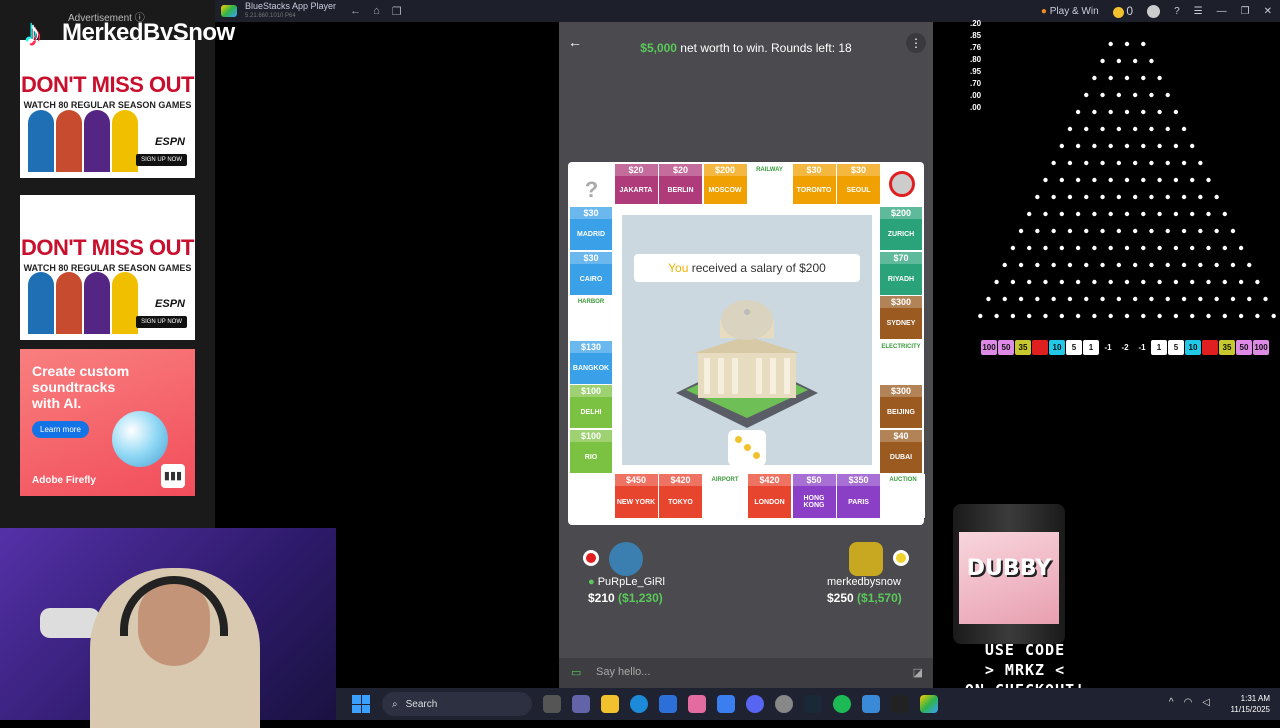 This screenshot has width=1280, height=728. What do you see at coordinates (591, 451) in the screenshot?
I see `left-tile-5: $100 RIO` at bounding box center [591, 451].